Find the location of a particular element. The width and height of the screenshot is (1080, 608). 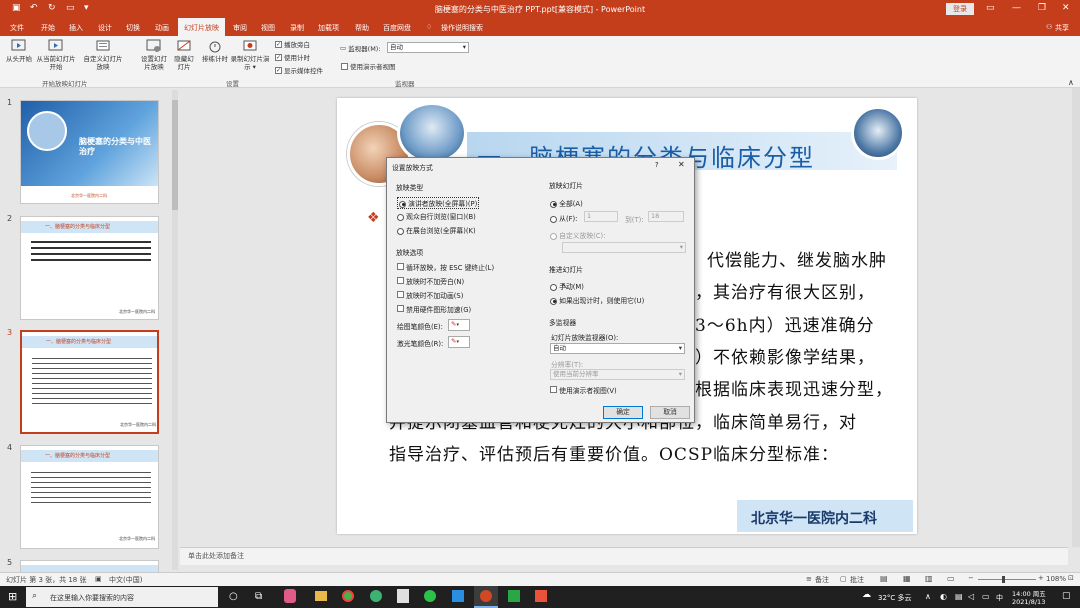

network-icon: ▤ is located at coordinates (959, 596).